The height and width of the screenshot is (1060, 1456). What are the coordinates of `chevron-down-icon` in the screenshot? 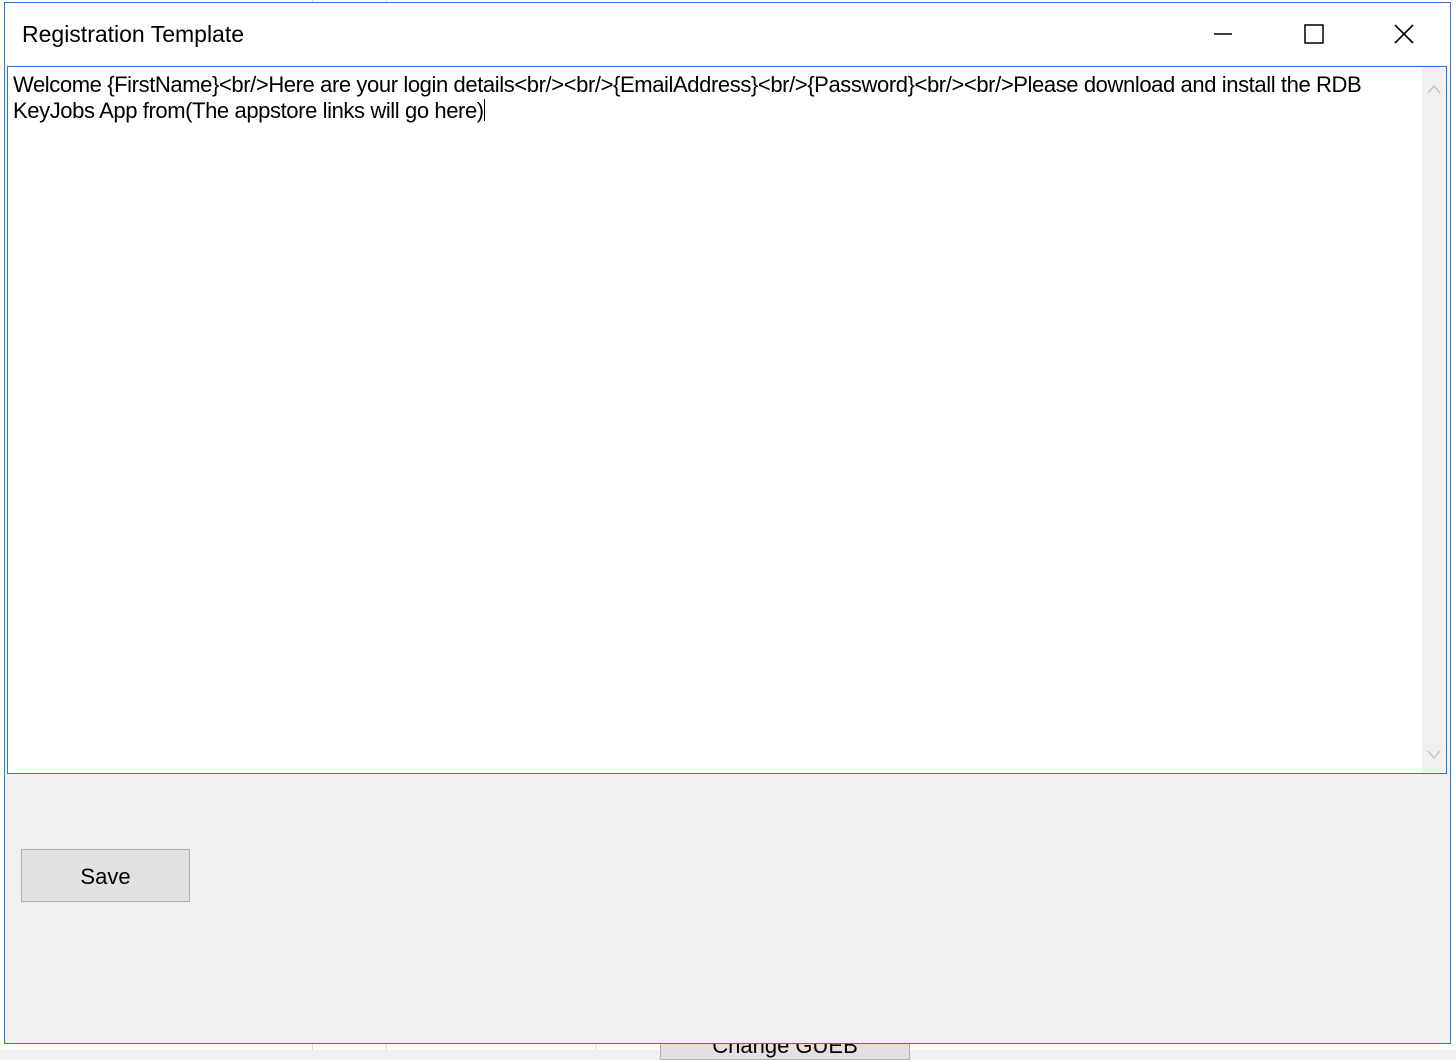 It's located at (1434, 755).